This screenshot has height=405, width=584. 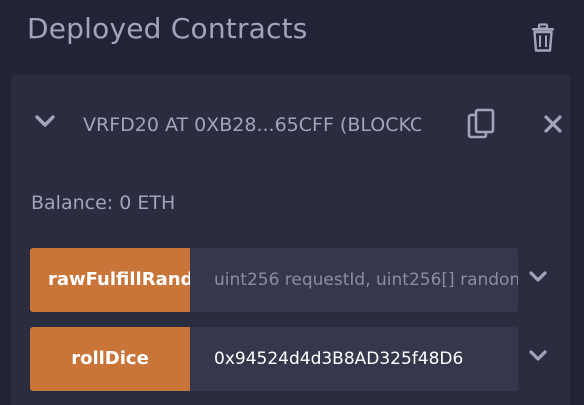 I want to click on rawfulfillrandomness-button: rawFulfillRandomness, so click(x=110, y=280).